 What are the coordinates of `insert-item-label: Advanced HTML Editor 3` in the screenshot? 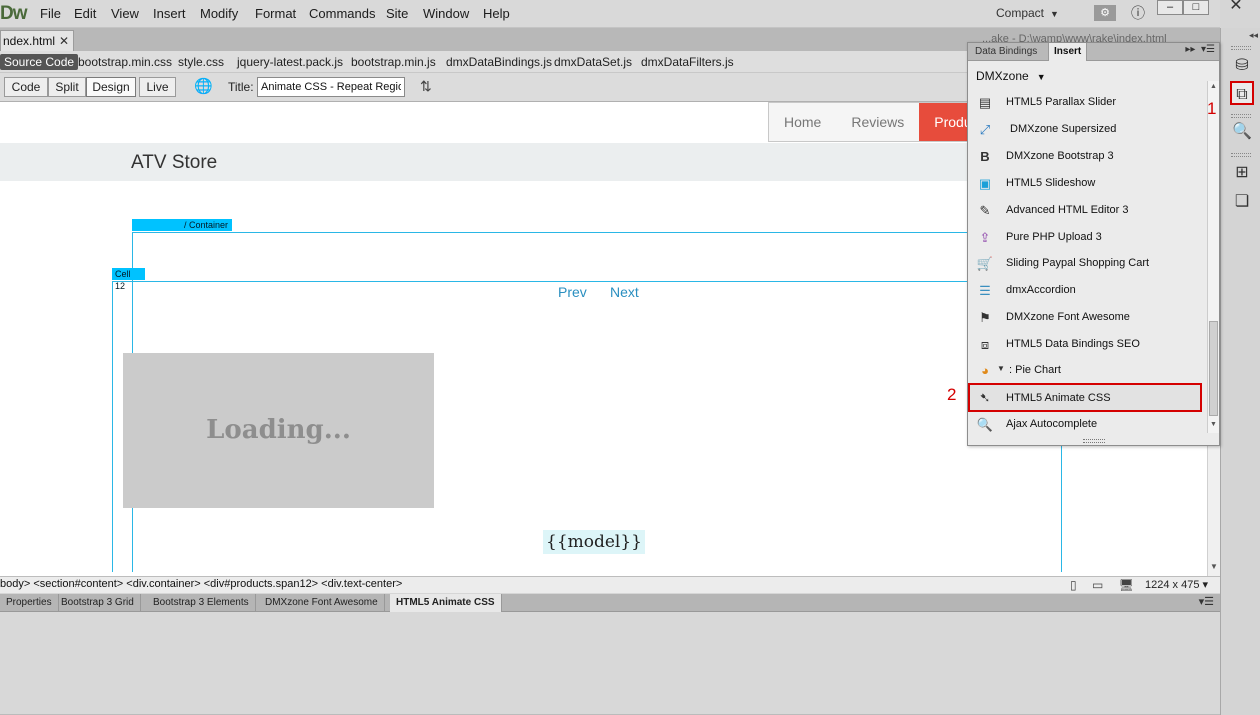 It's located at (1067, 210).